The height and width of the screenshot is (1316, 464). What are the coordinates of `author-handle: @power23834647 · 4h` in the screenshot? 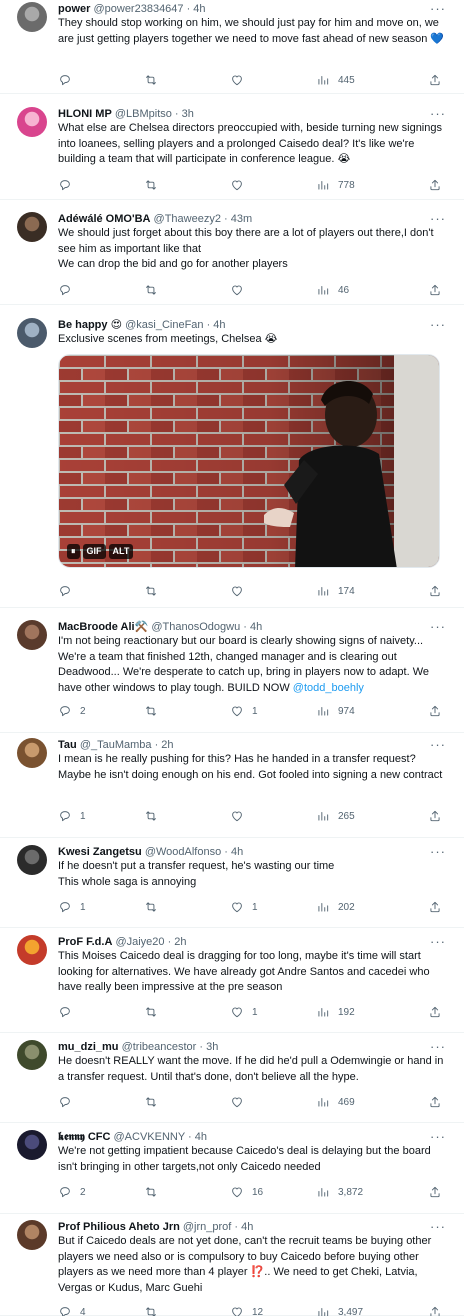 It's located at (149, 9).